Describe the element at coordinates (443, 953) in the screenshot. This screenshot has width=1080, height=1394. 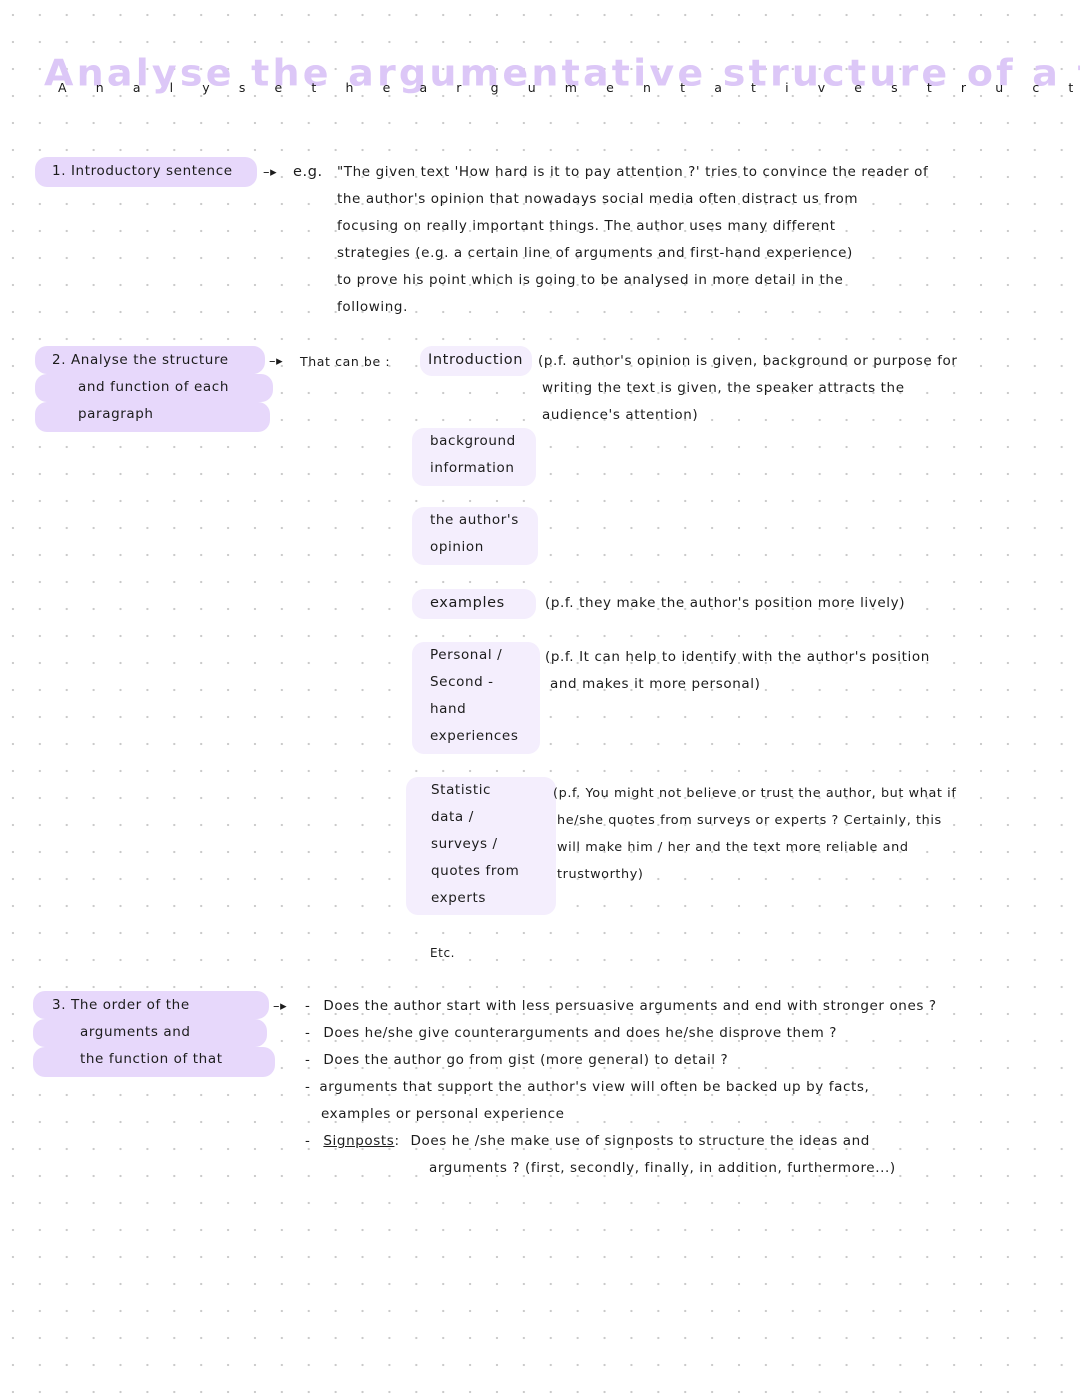
I see `etc-label: Etc.` at that location.